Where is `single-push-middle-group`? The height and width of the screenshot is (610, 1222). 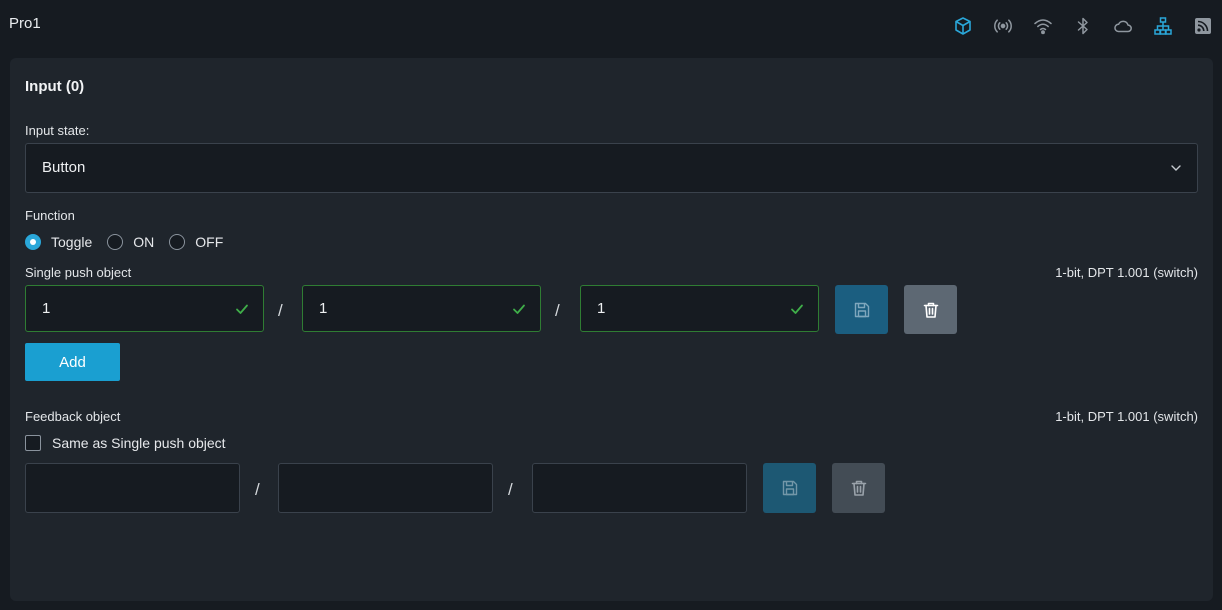 single-push-middle-group is located at coordinates (421, 308).